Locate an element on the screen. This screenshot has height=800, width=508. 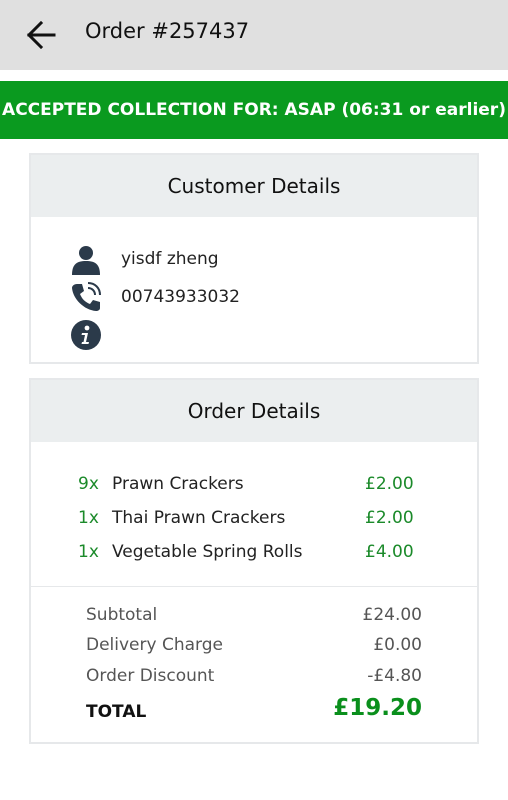
order-discount-value: -£4.80 is located at coordinates (394, 676).